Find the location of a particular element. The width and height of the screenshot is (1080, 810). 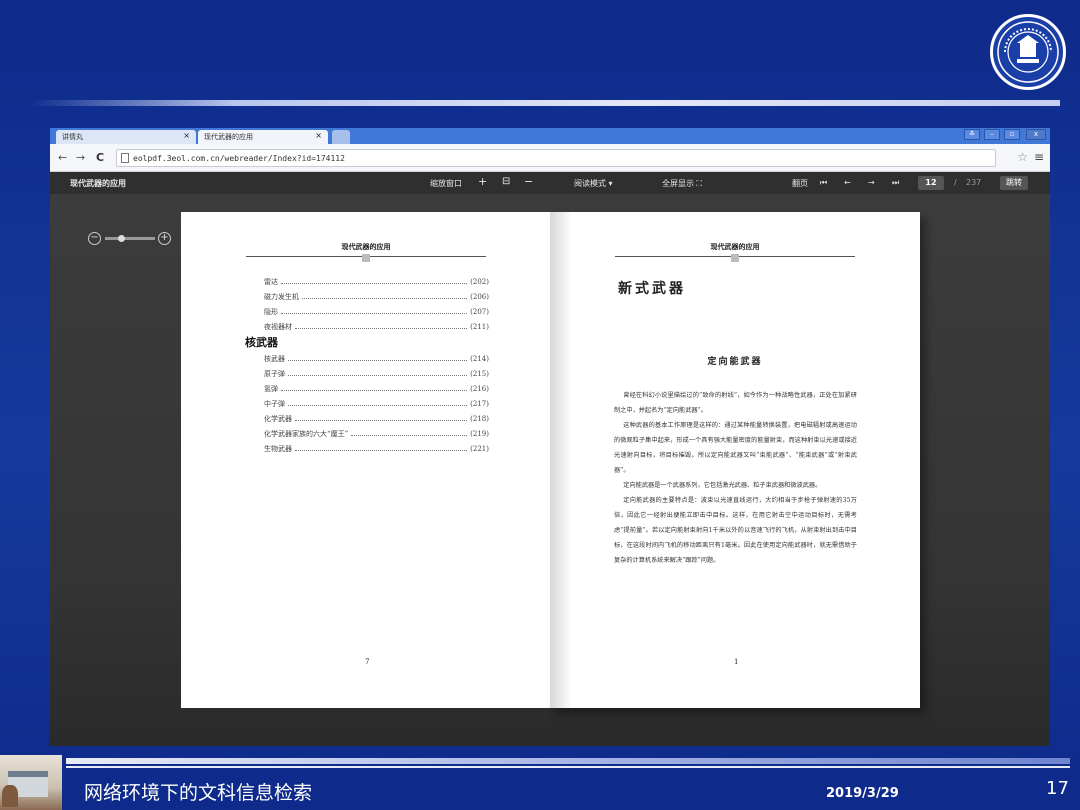

read-mode-label: 阅读模式 is located at coordinates (590, 183).